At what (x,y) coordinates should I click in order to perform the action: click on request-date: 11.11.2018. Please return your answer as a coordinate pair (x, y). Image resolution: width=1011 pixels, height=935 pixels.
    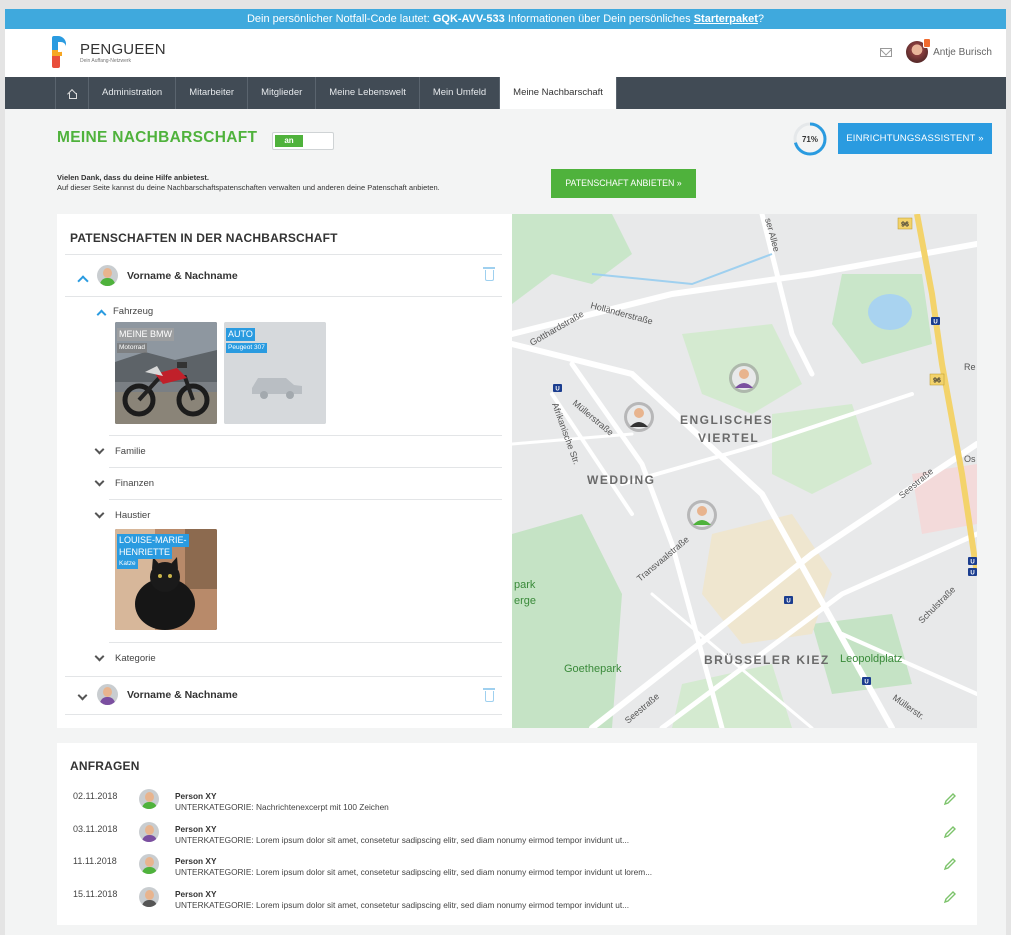
    Looking at the image, I should click on (95, 861).